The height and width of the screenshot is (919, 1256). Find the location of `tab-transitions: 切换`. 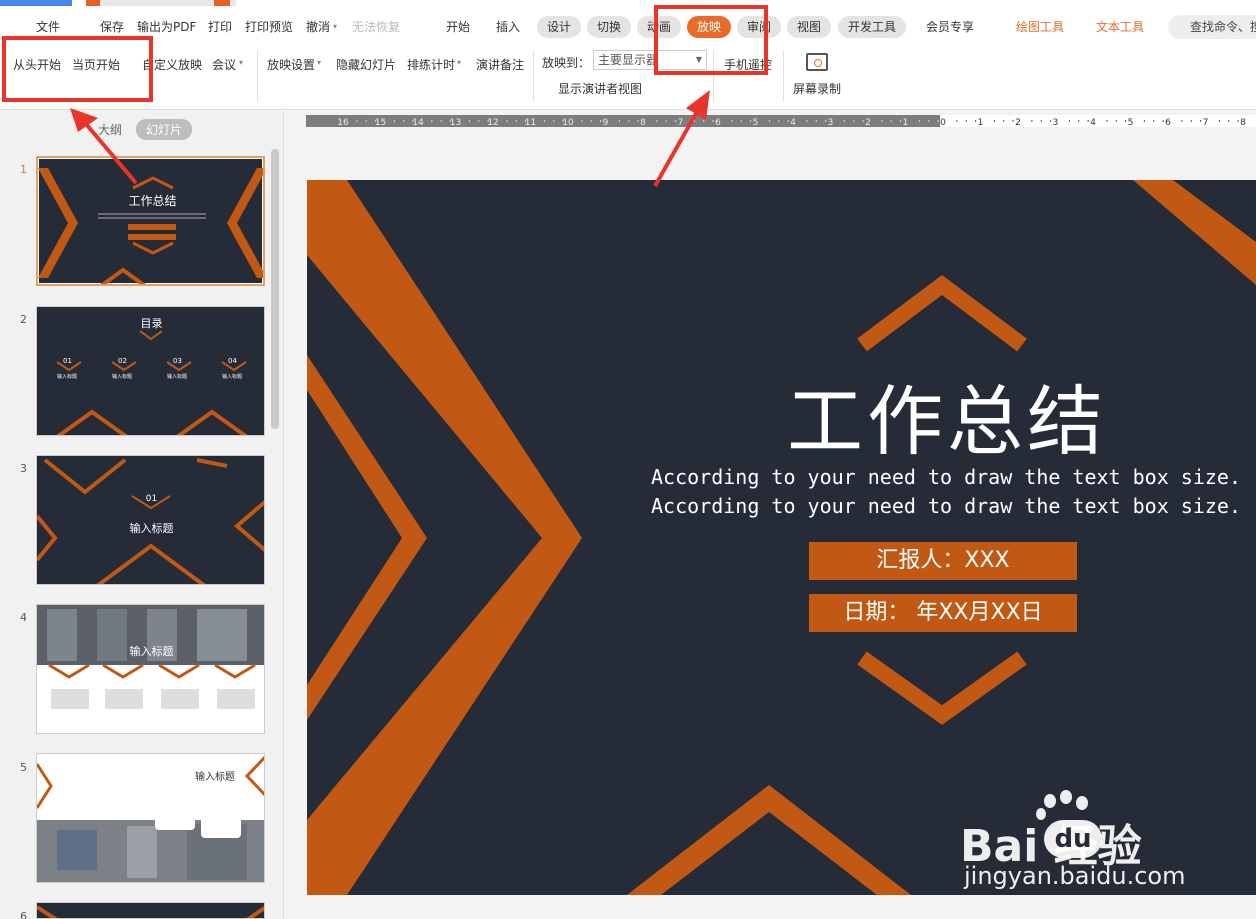

tab-transitions: 切换 is located at coordinates (609, 27).